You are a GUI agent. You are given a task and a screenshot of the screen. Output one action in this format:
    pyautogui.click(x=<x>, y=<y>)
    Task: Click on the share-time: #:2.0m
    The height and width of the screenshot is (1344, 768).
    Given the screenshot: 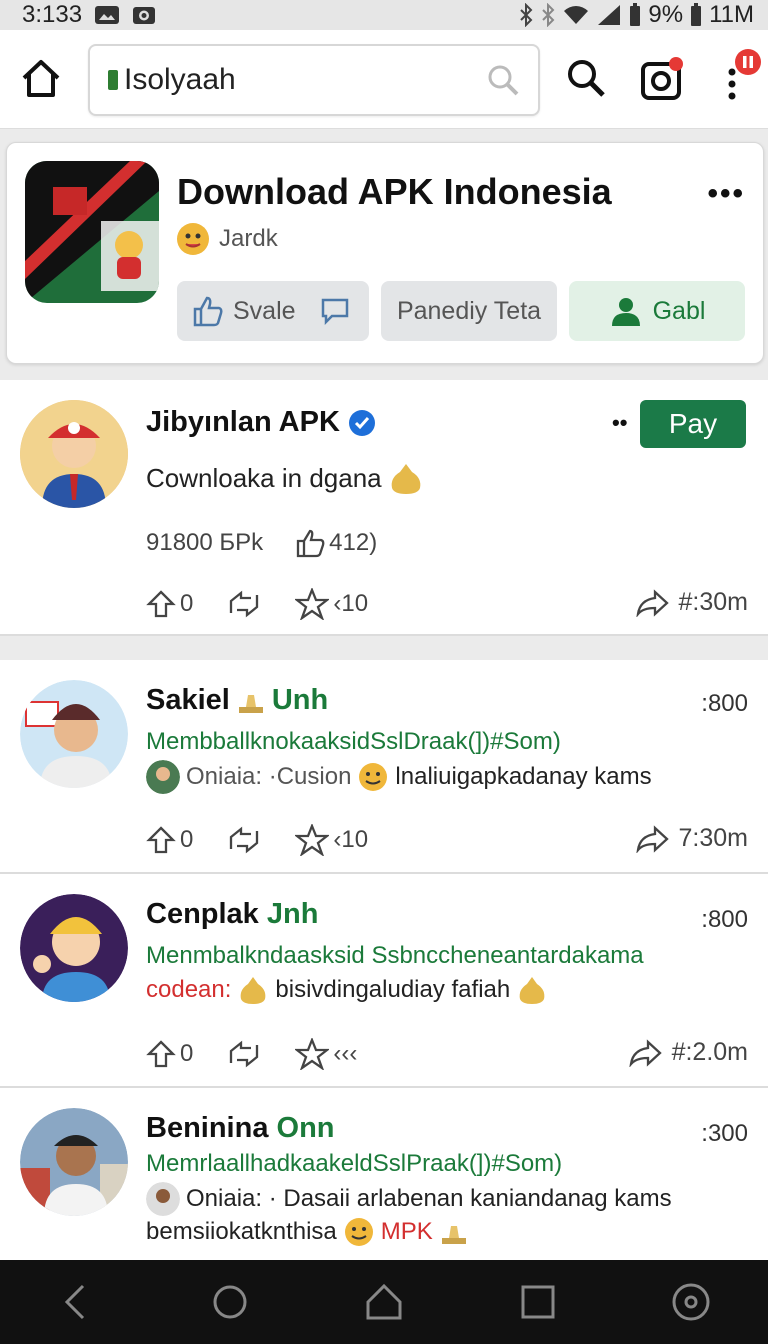 What is the action you would take?
    pyautogui.click(x=688, y=1052)
    